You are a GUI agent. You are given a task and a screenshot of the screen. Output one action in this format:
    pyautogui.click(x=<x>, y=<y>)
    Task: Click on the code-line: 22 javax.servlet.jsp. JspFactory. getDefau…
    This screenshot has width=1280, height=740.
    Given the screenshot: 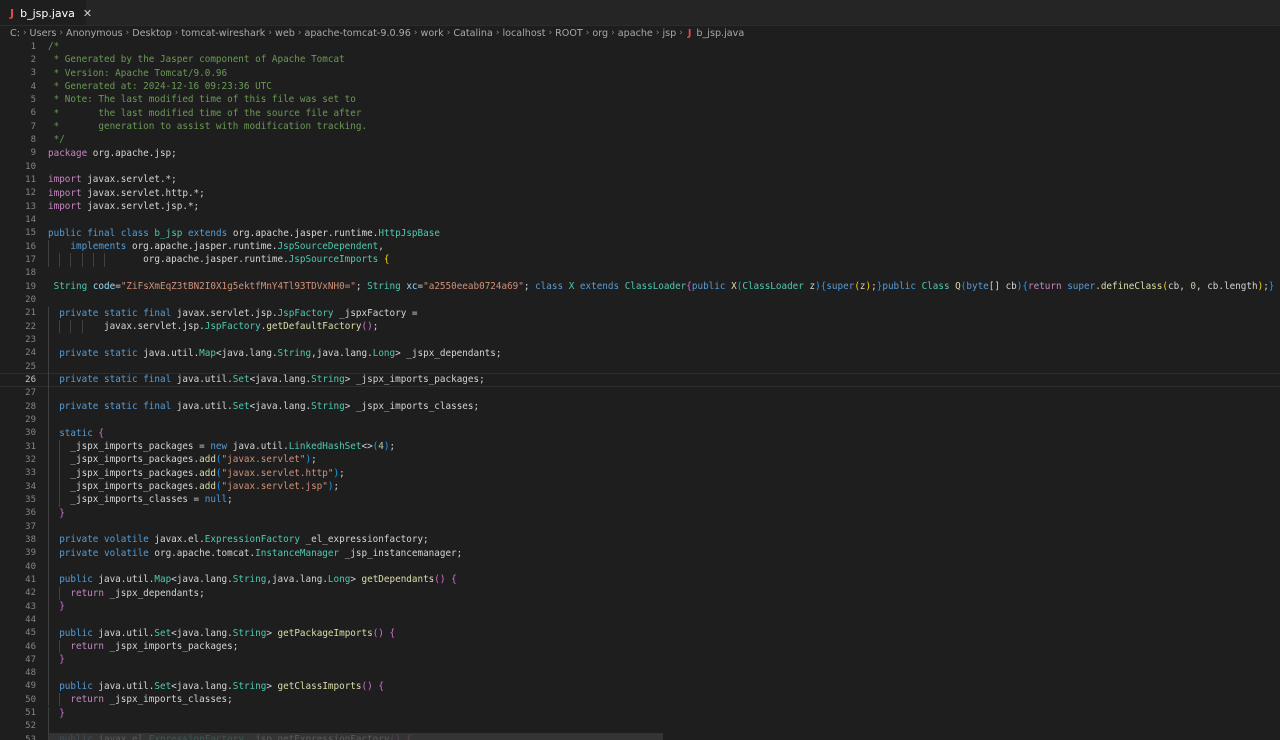 What is the action you would take?
    pyautogui.click(x=640, y=326)
    